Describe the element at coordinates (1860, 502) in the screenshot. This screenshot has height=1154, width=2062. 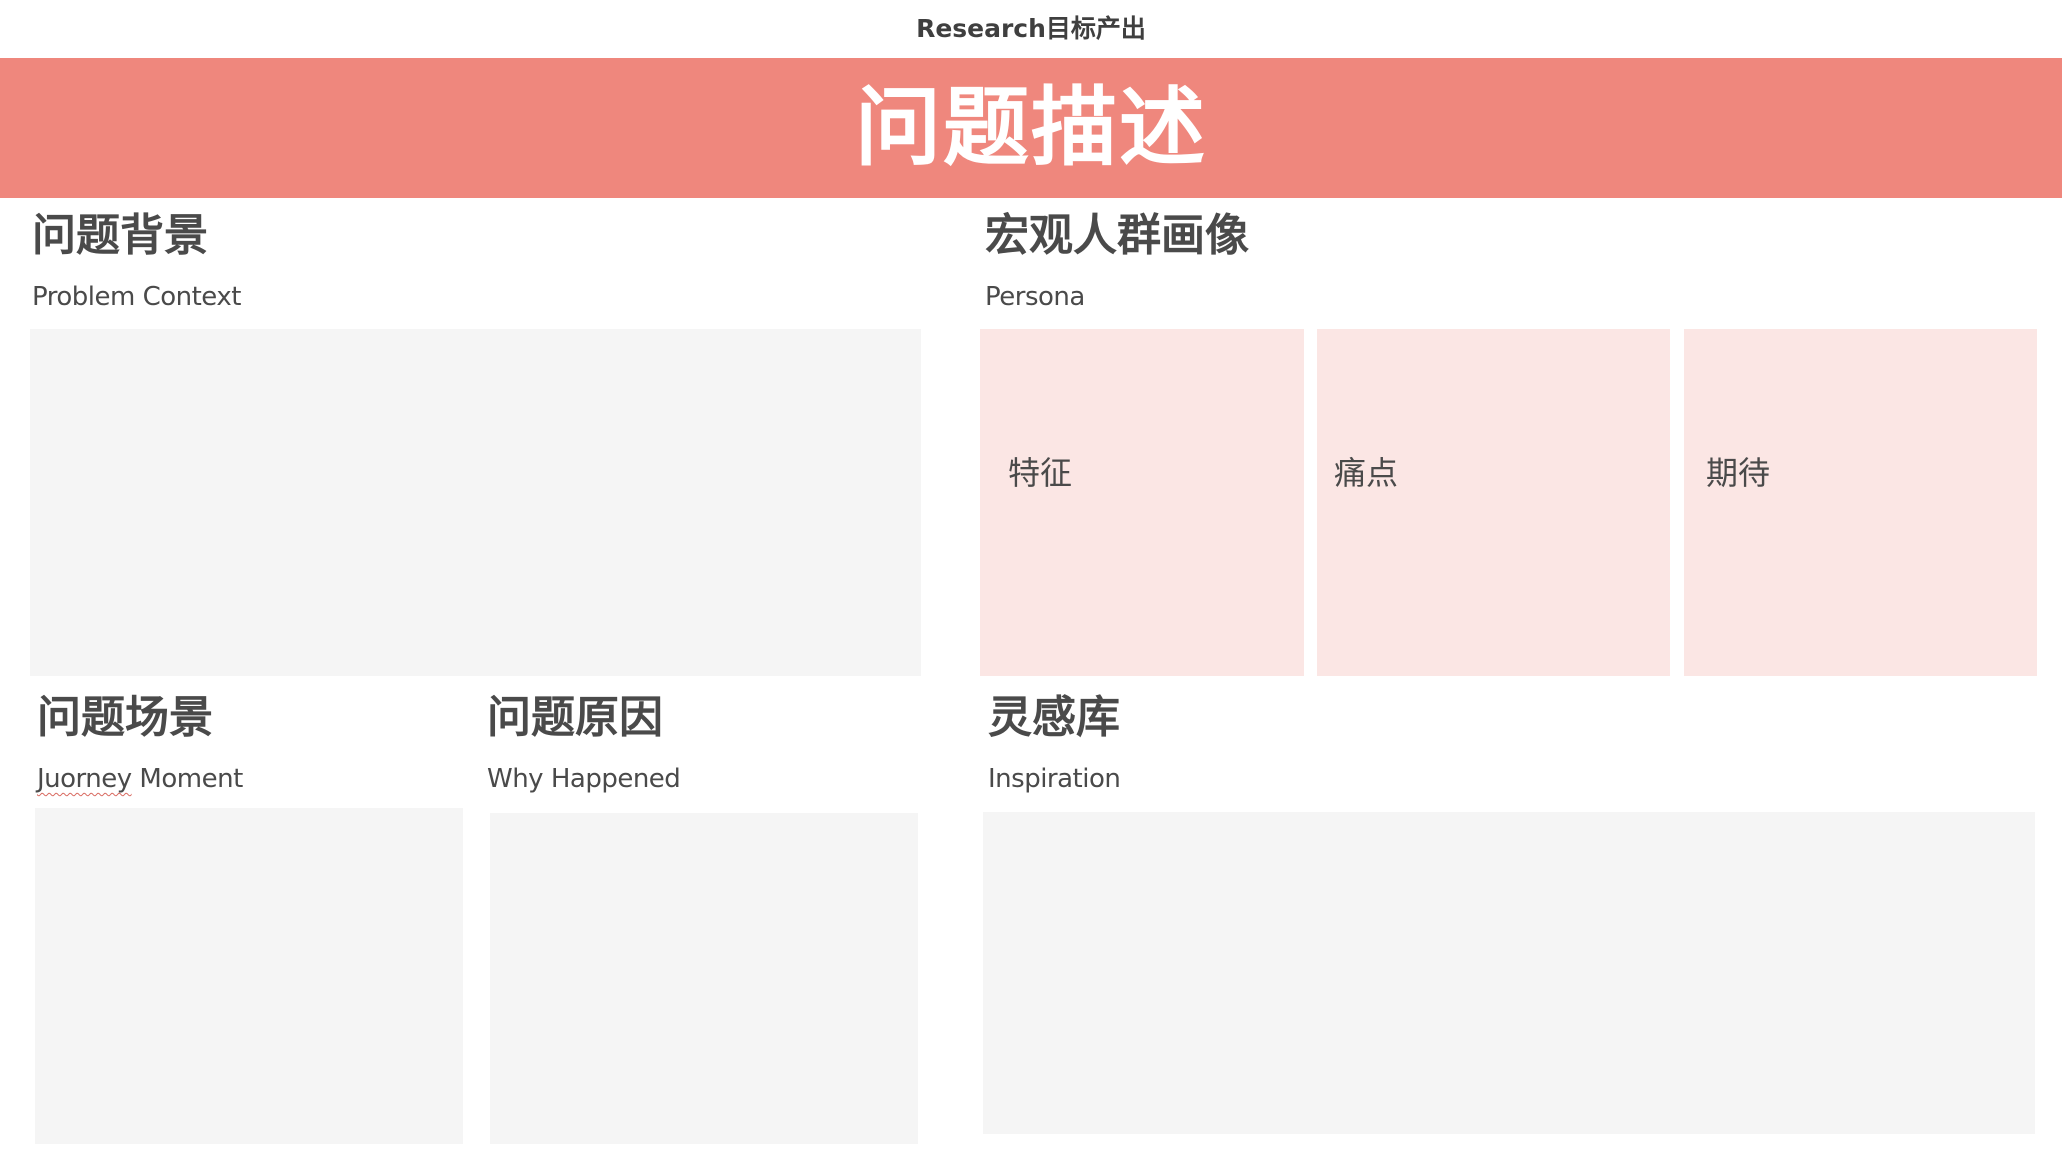
I see `persona-card-expectations: 期待` at that location.